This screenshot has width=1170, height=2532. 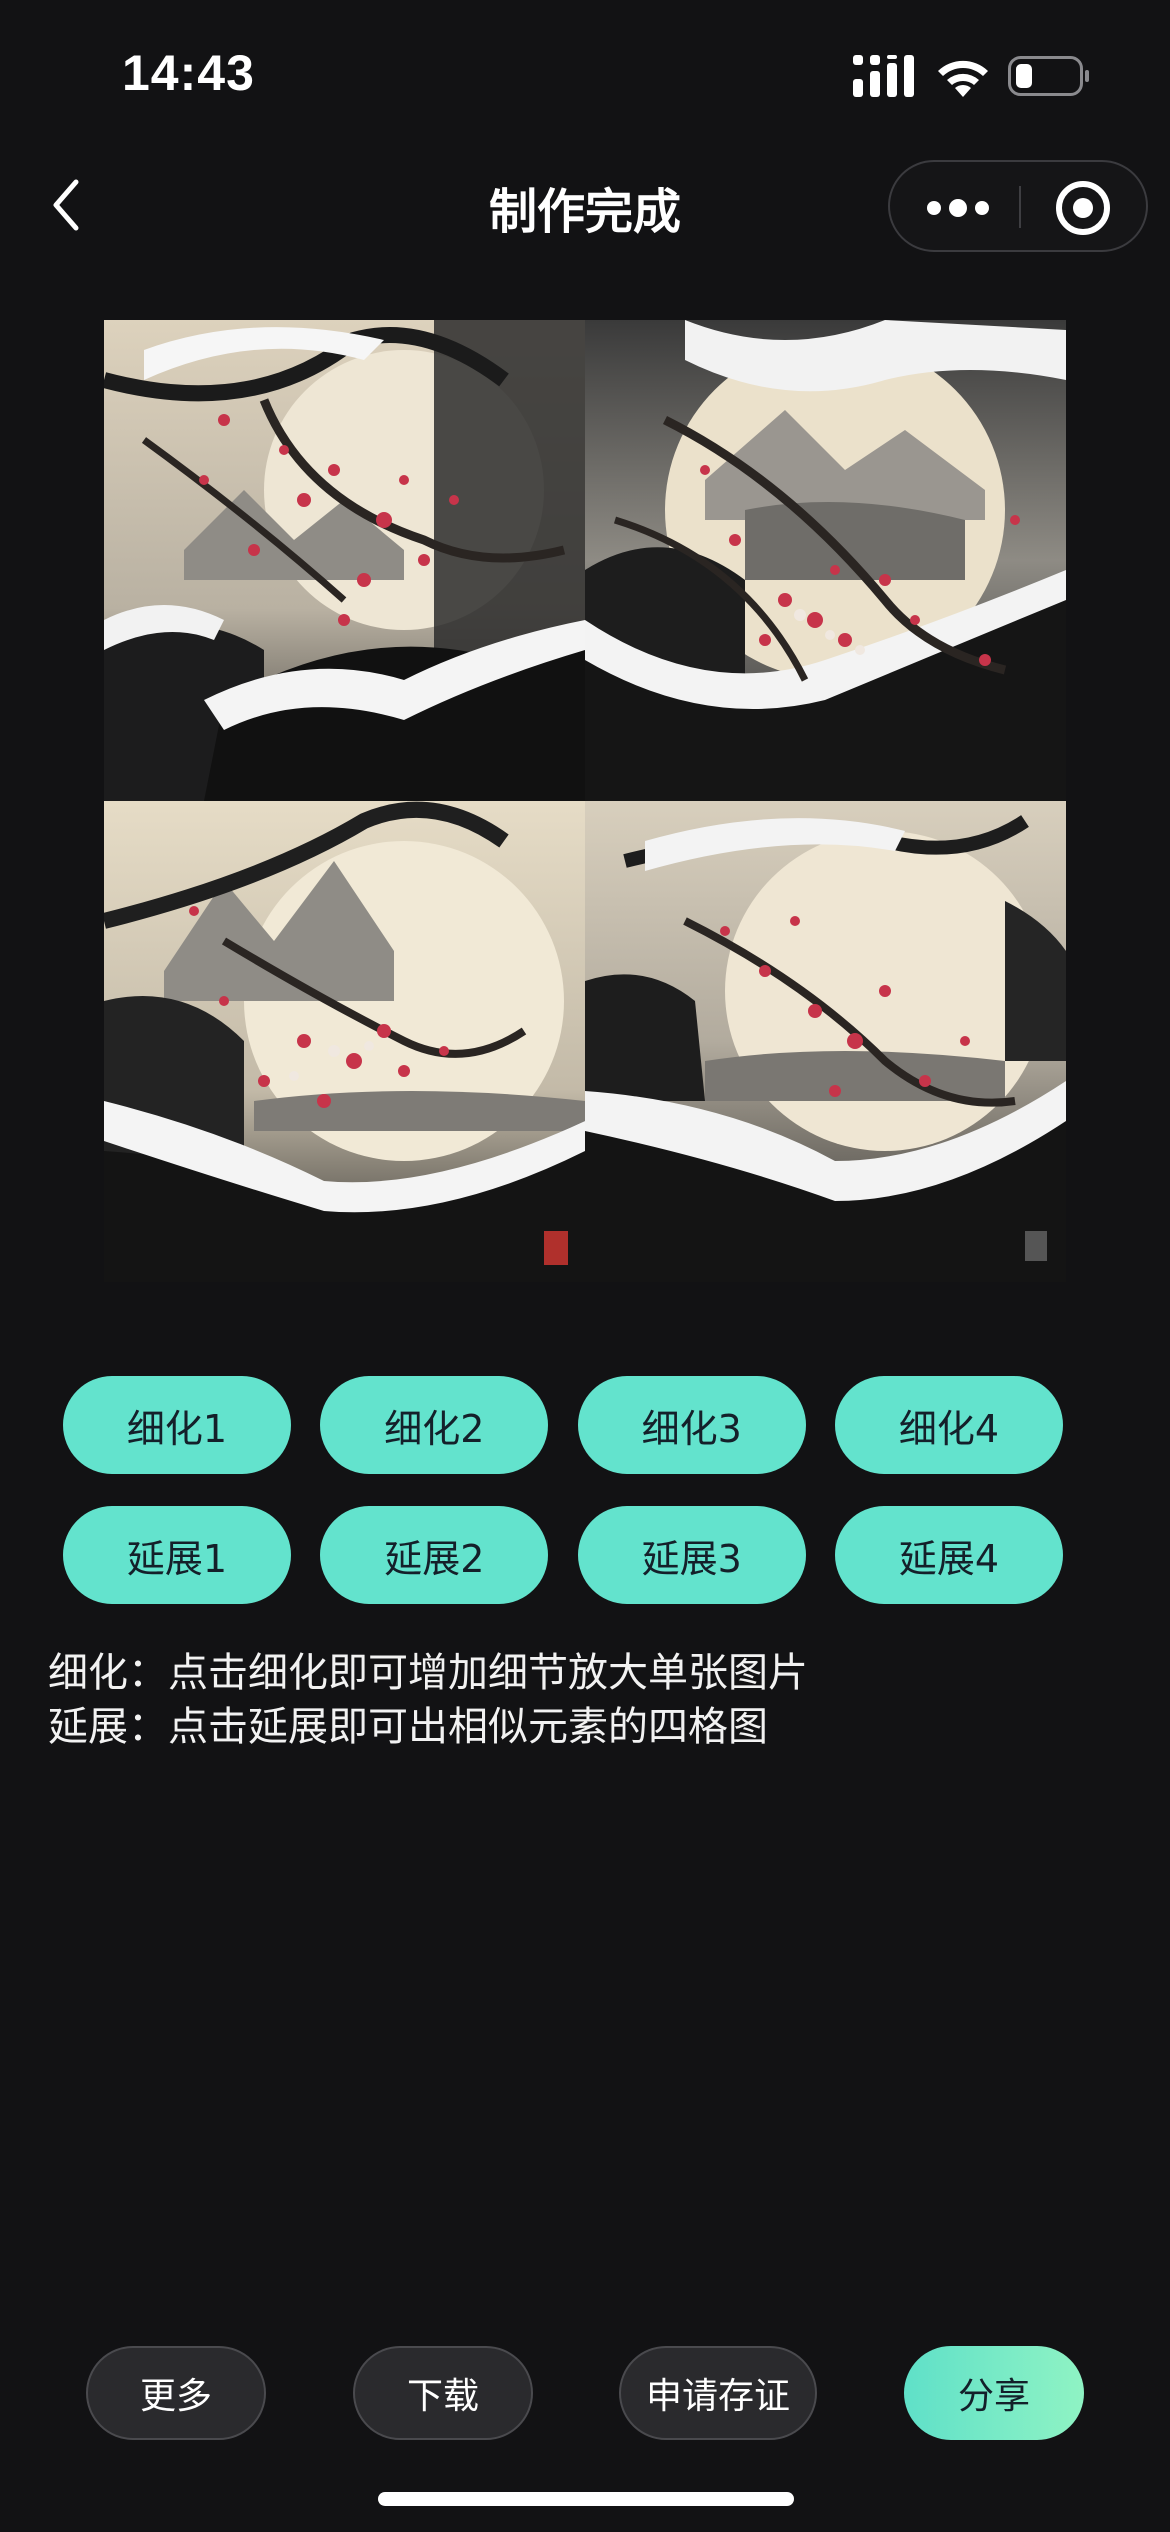 What do you see at coordinates (1084, 206) in the screenshot?
I see `close-target-icon` at bounding box center [1084, 206].